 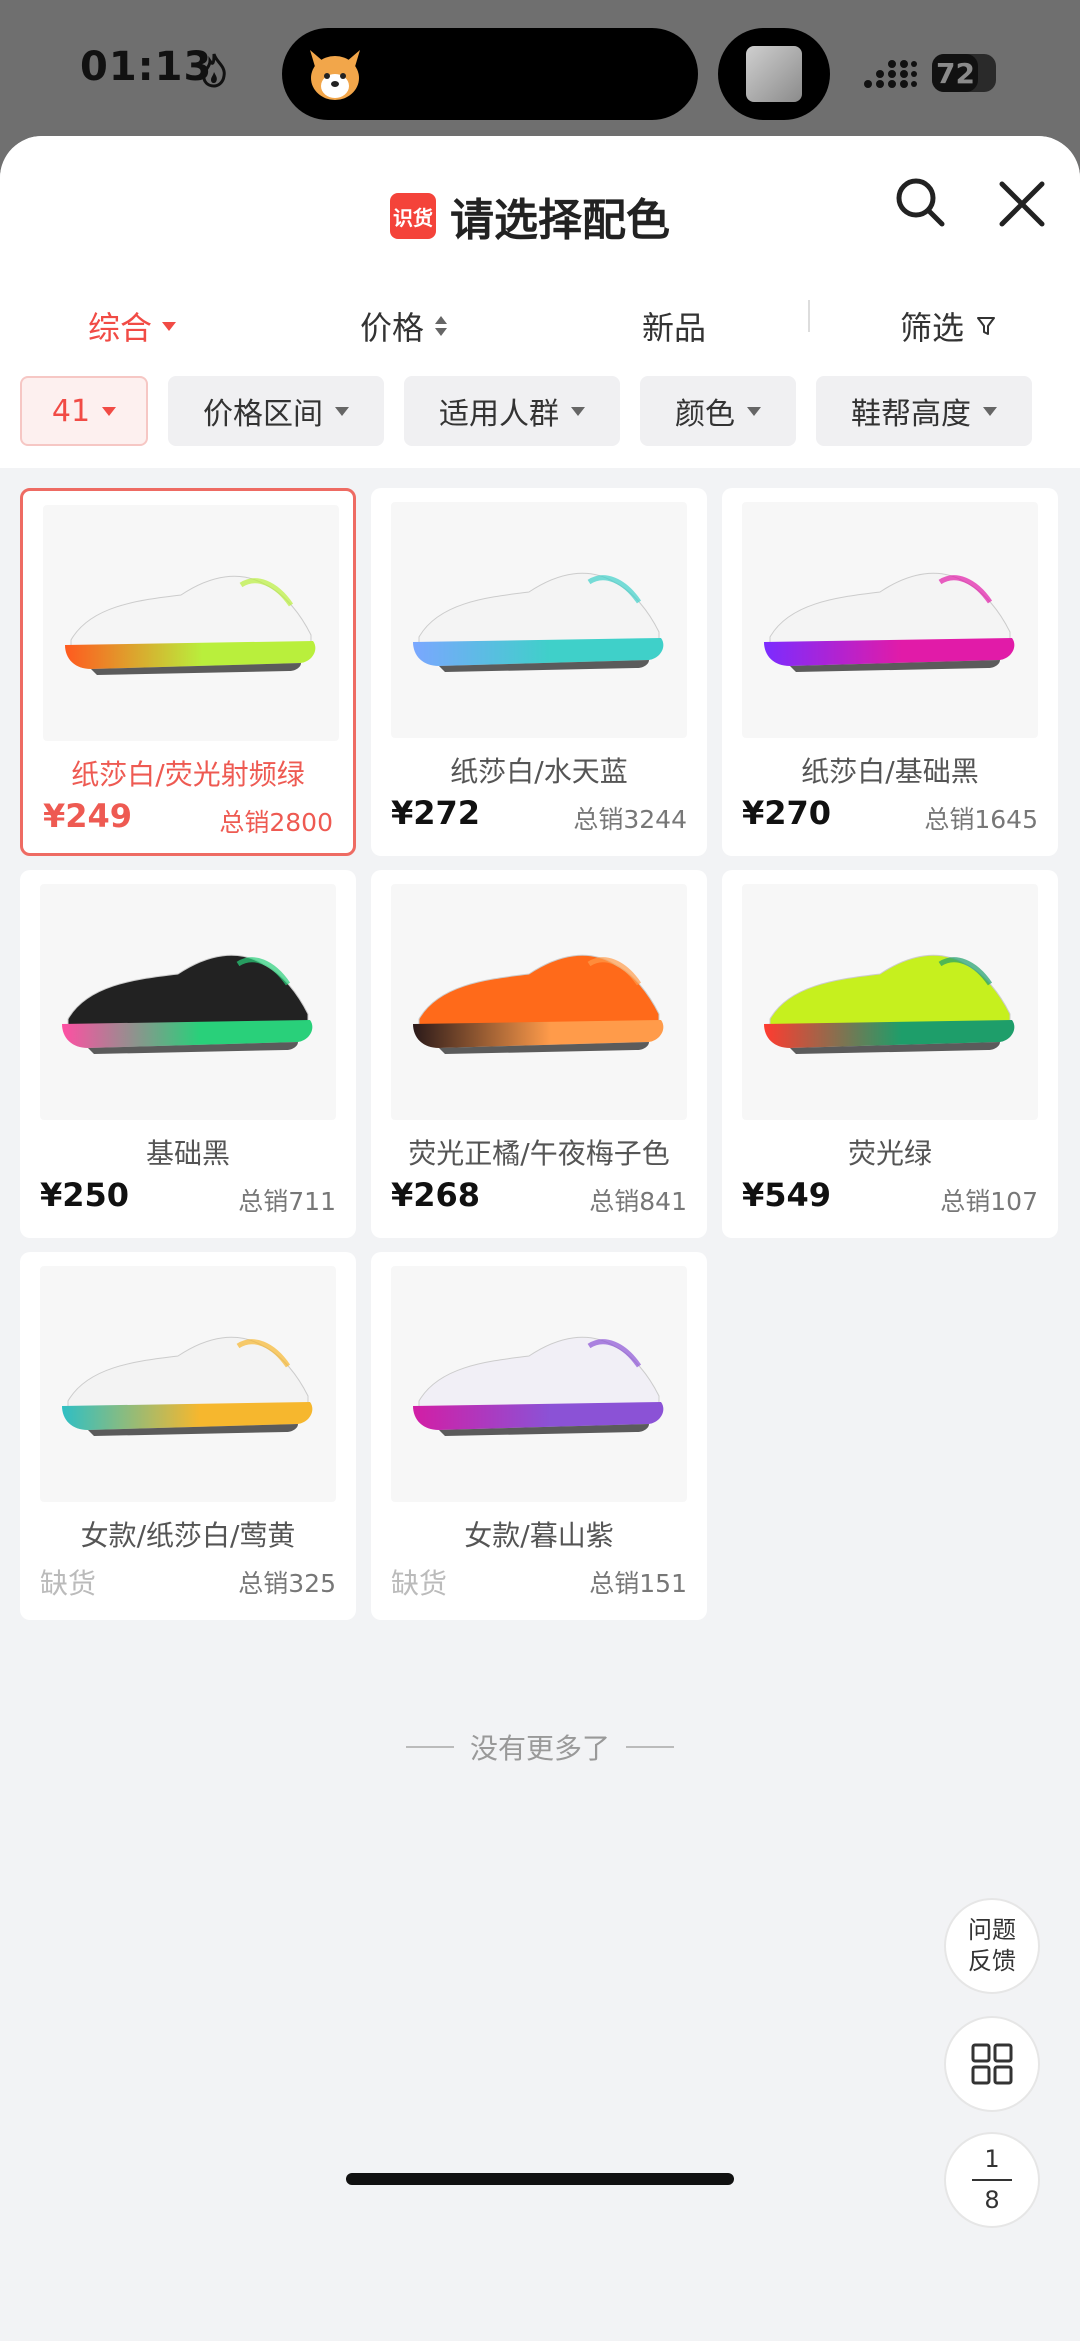 What do you see at coordinates (413, 216) in the screenshot?
I see `brand-logo: 识货` at bounding box center [413, 216].